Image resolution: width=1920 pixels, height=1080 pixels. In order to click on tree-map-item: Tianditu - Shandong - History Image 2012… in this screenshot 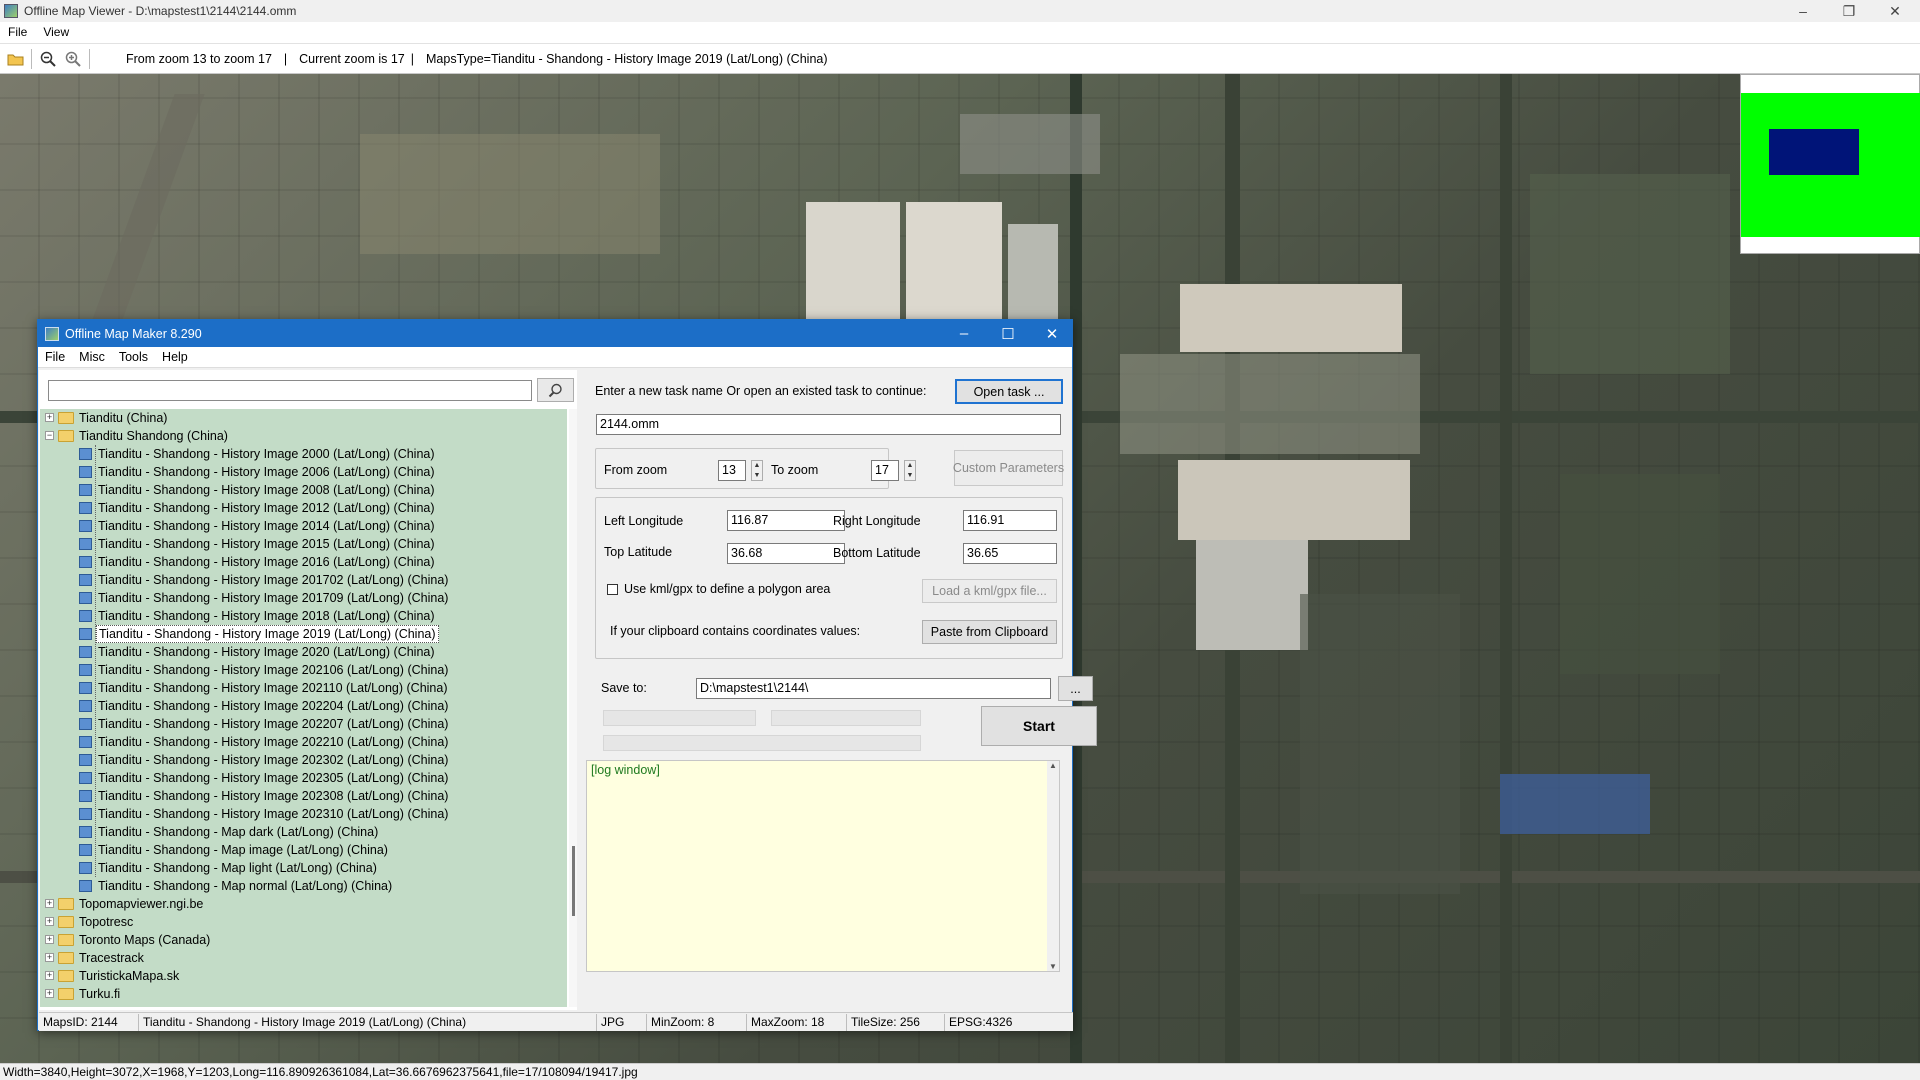, I will do `click(303, 508)`.